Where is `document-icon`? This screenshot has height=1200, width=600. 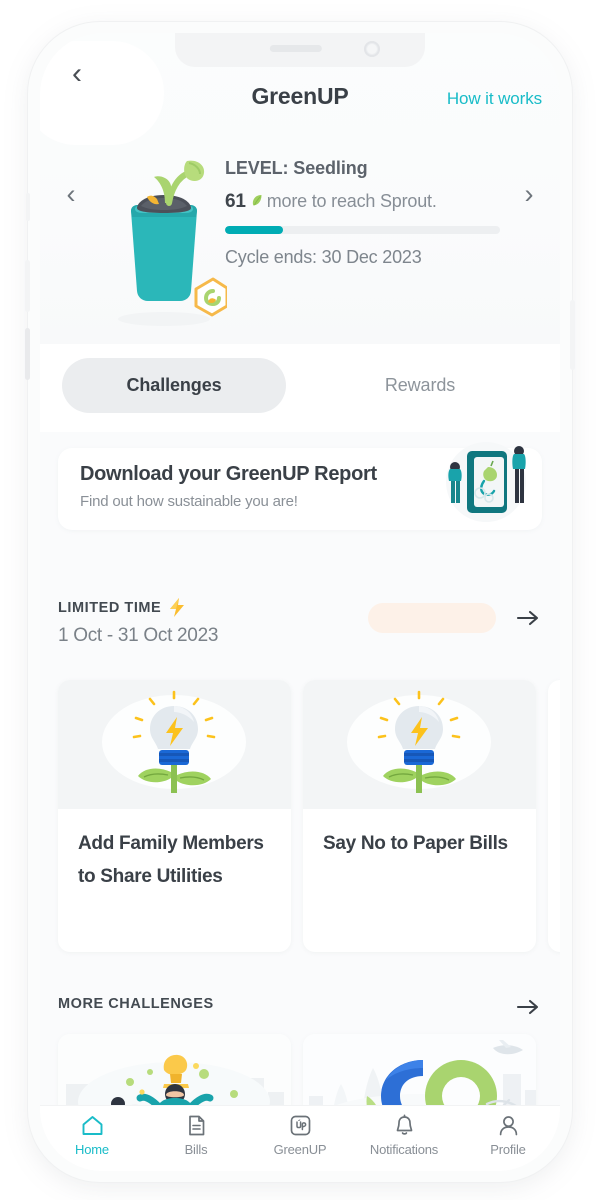
document-icon is located at coordinates (196, 1125).